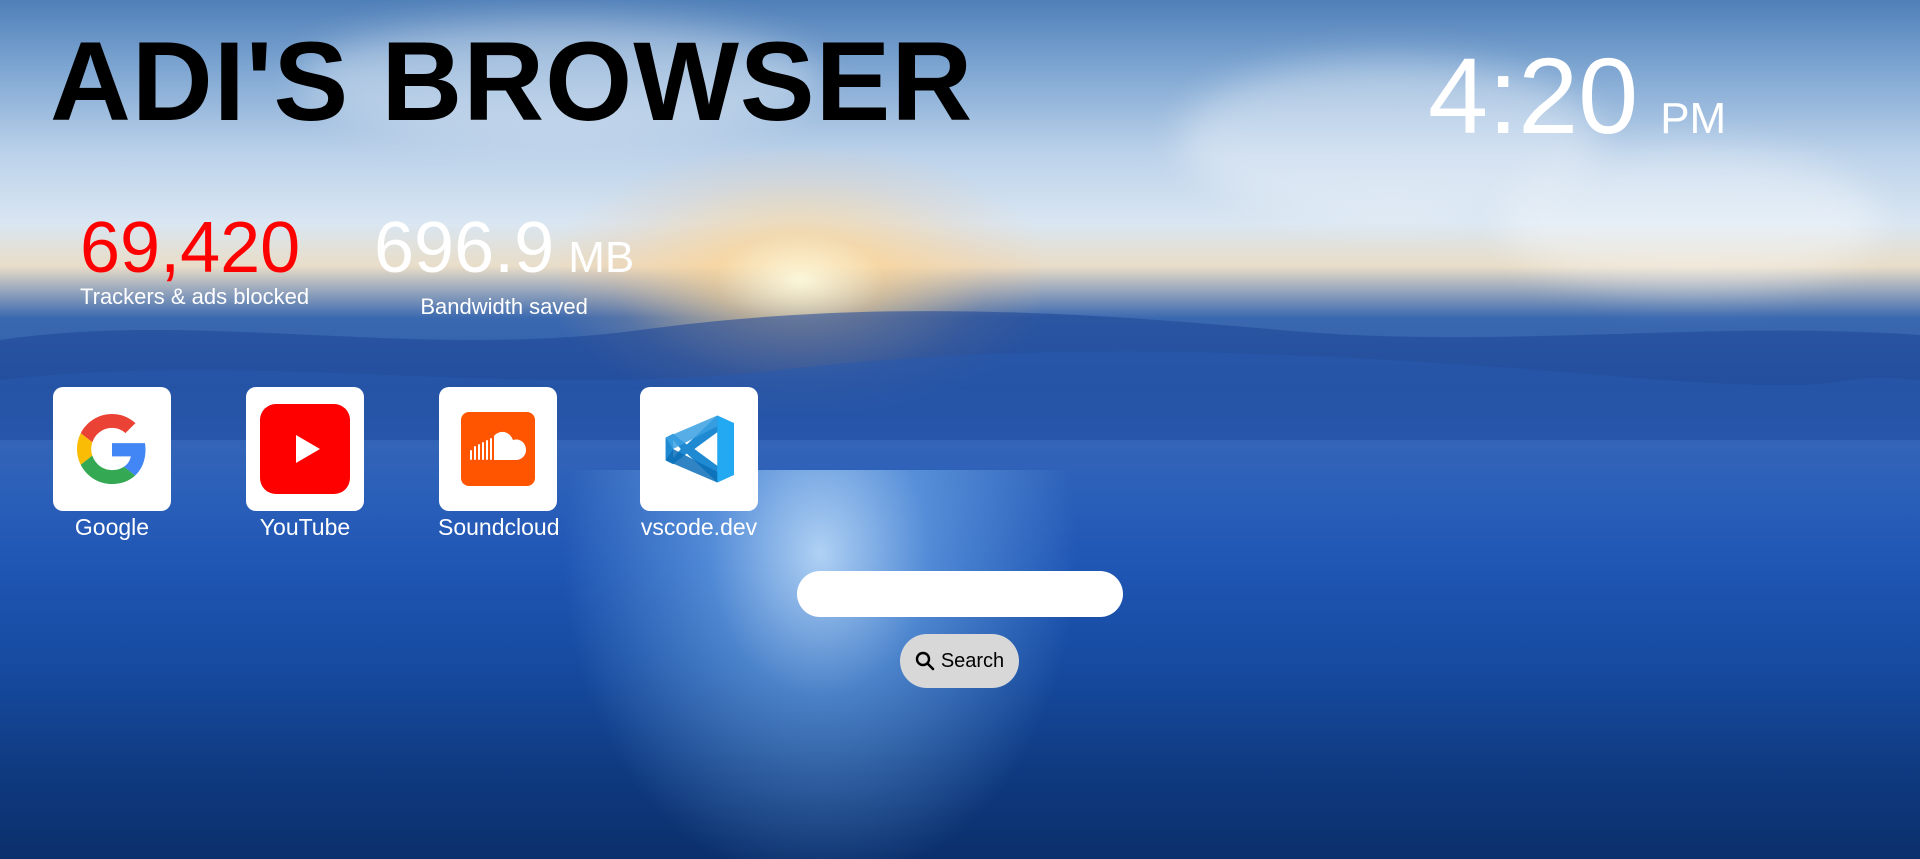  What do you see at coordinates (972, 660) in the screenshot?
I see `search-button-label: Search` at bounding box center [972, 660].